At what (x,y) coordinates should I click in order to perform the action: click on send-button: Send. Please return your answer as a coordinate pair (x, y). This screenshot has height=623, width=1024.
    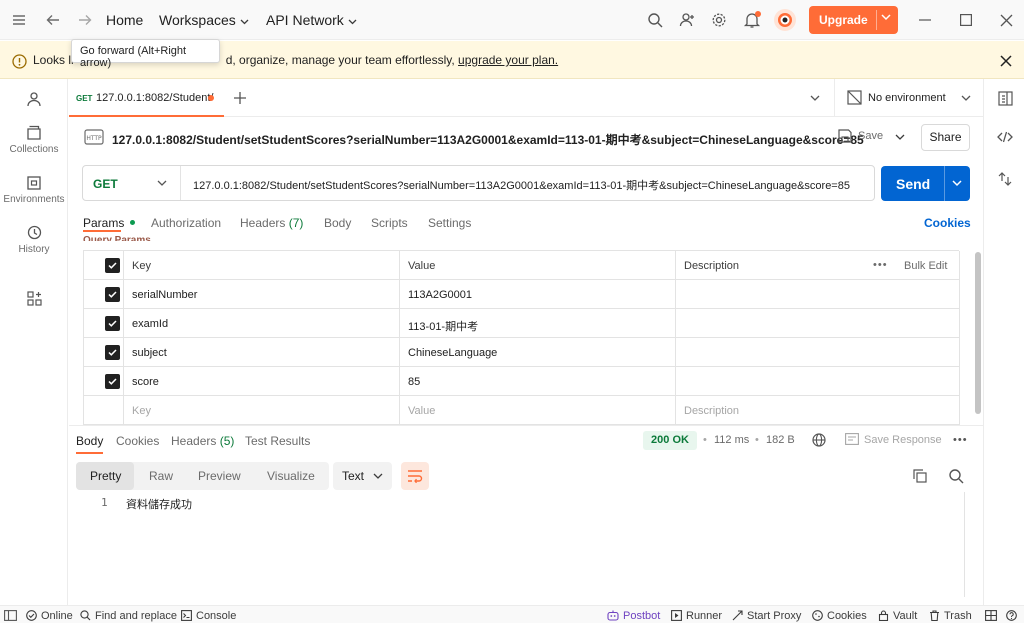
    Looking at the image, I should click on (925, 183).